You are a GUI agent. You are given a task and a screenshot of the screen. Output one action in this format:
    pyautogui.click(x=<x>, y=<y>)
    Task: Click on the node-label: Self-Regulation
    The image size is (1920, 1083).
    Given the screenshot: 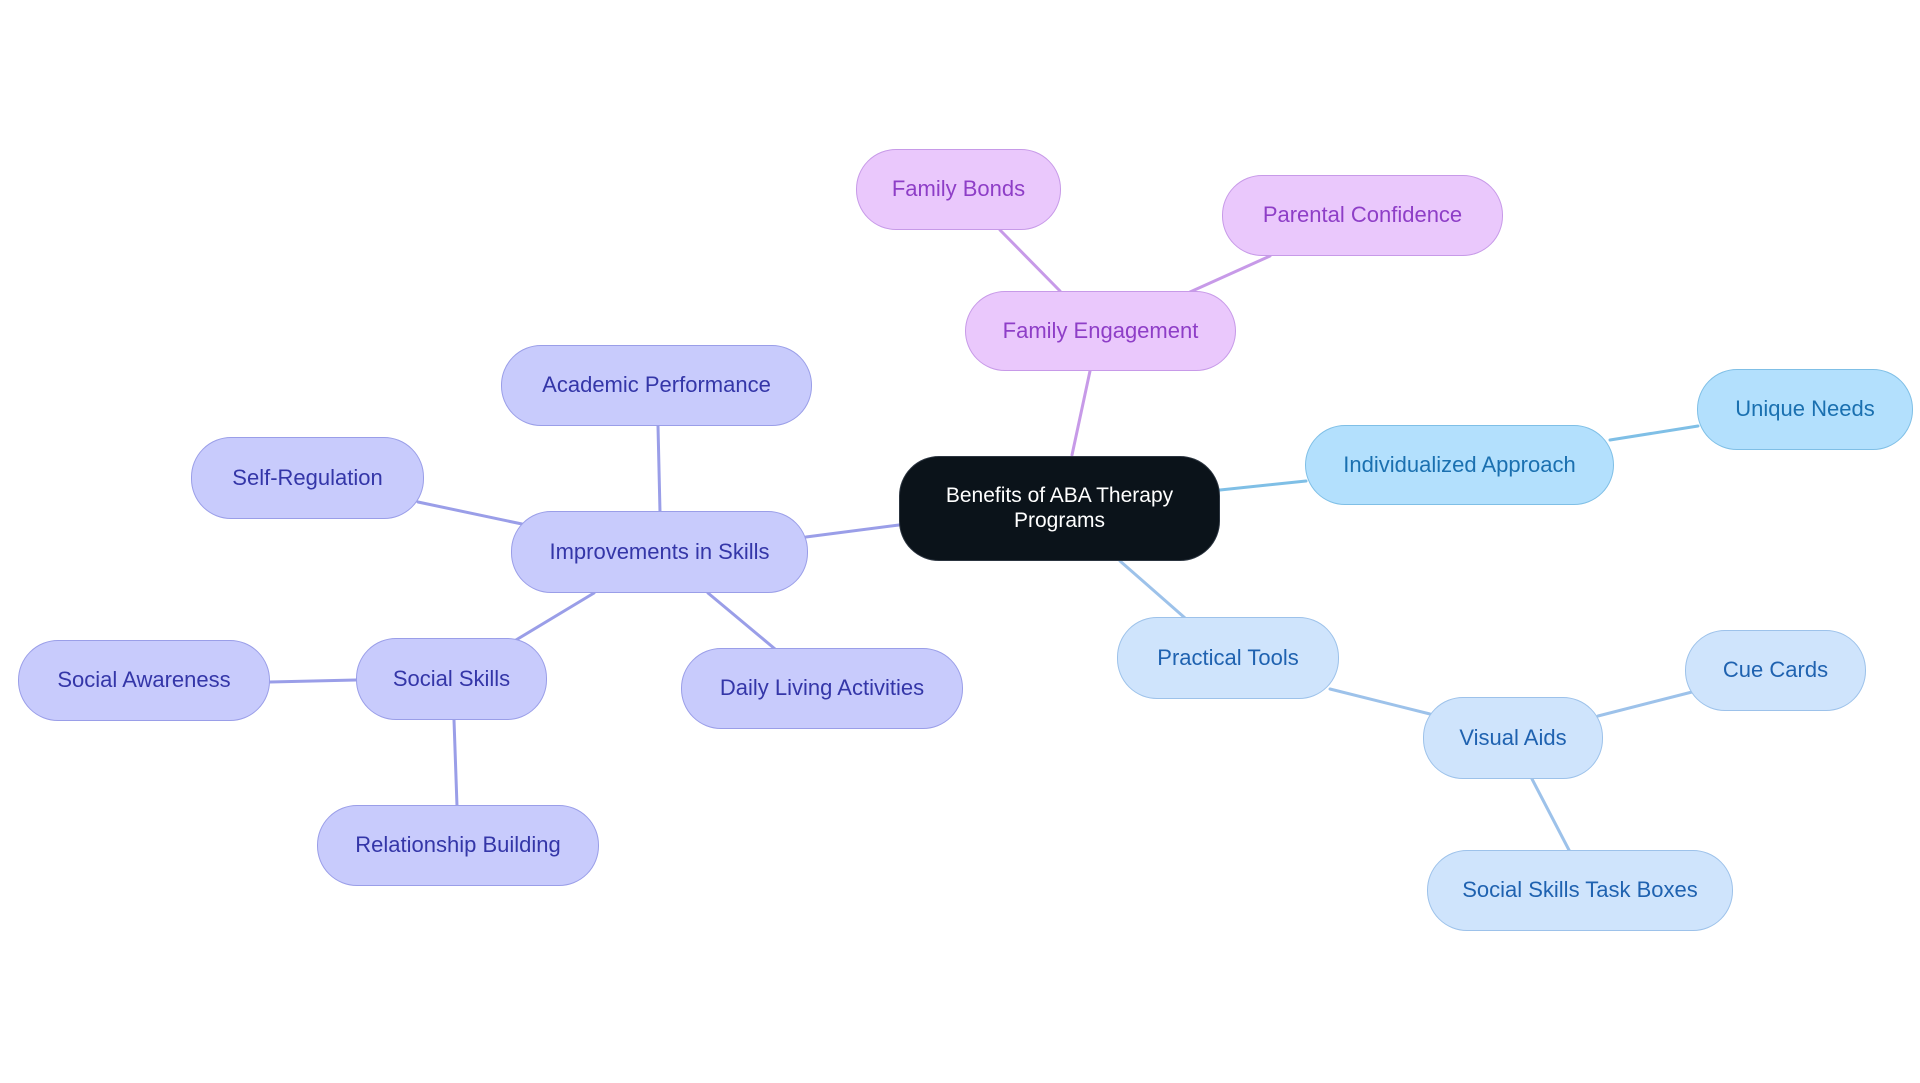 What is the action you would take?
    pyautogui.click(x=307, y=477)
    